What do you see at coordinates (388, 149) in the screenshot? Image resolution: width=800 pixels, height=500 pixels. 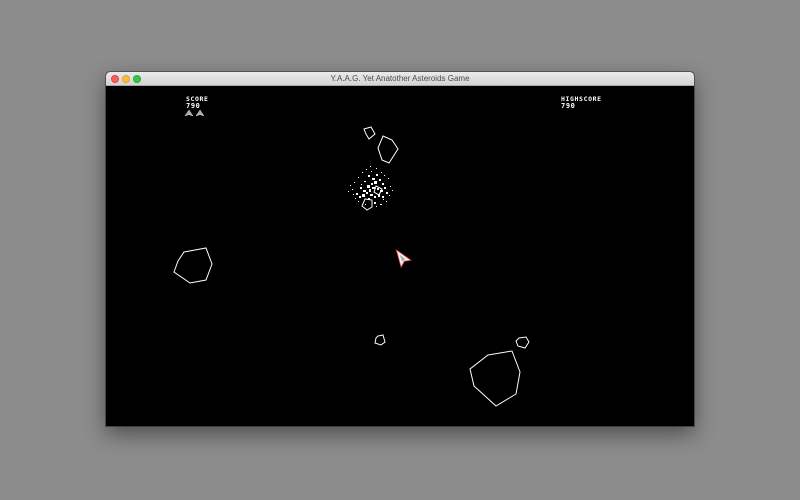 I see `asteroid-medium` at bounding box center [388, 149].